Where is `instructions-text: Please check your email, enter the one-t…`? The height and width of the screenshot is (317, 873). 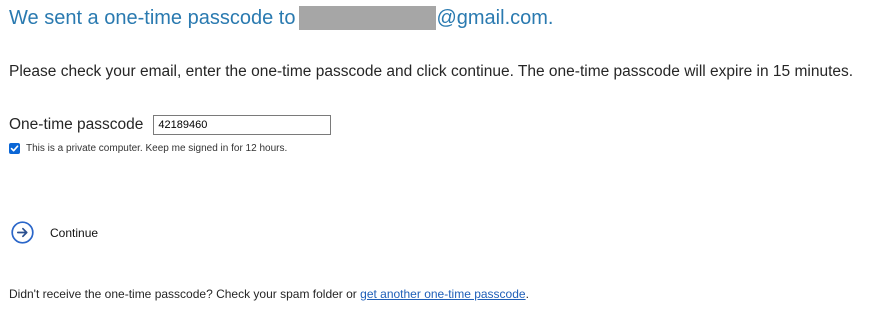 instructions-text: Please check your email, enter the one-t… is located at coordinates (431, 71).